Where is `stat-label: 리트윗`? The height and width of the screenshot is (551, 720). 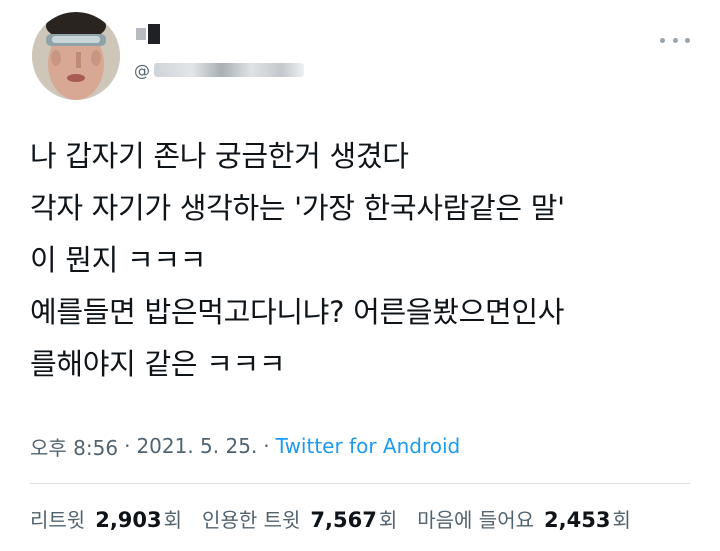
stat-label: 리트윗 is located at coordinates (58, 519).